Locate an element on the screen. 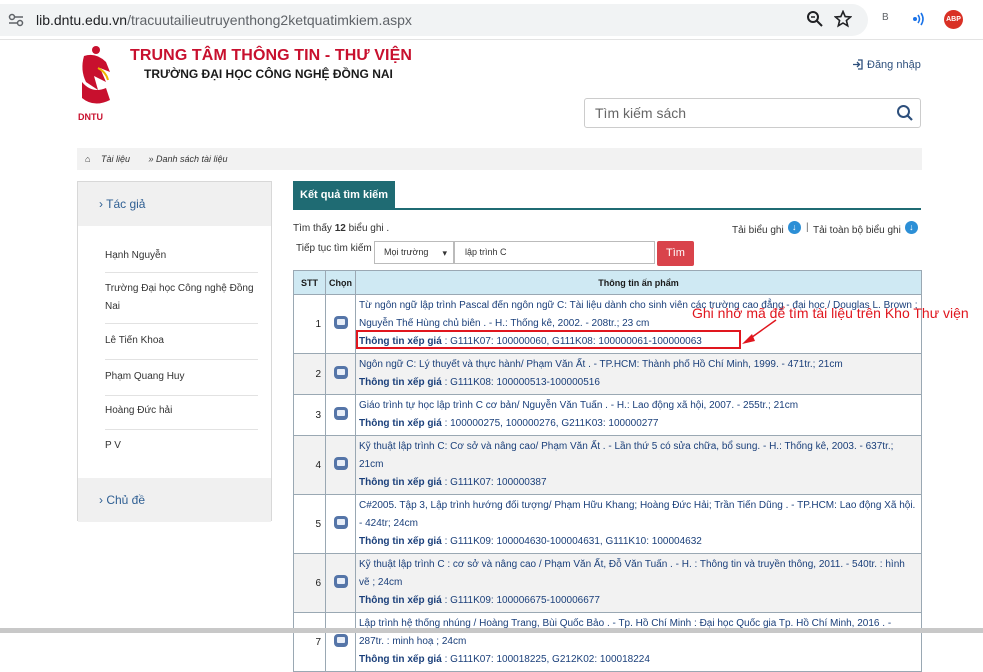  extension-b-icon: B is located at coordinates (885, 17).